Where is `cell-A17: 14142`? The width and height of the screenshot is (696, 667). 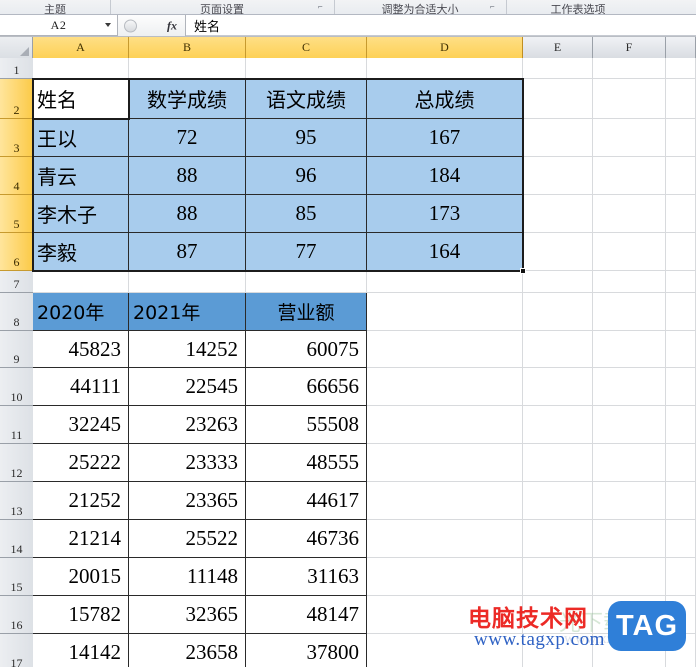 cell-A17: 14142 is located at coordinates (81, 650).